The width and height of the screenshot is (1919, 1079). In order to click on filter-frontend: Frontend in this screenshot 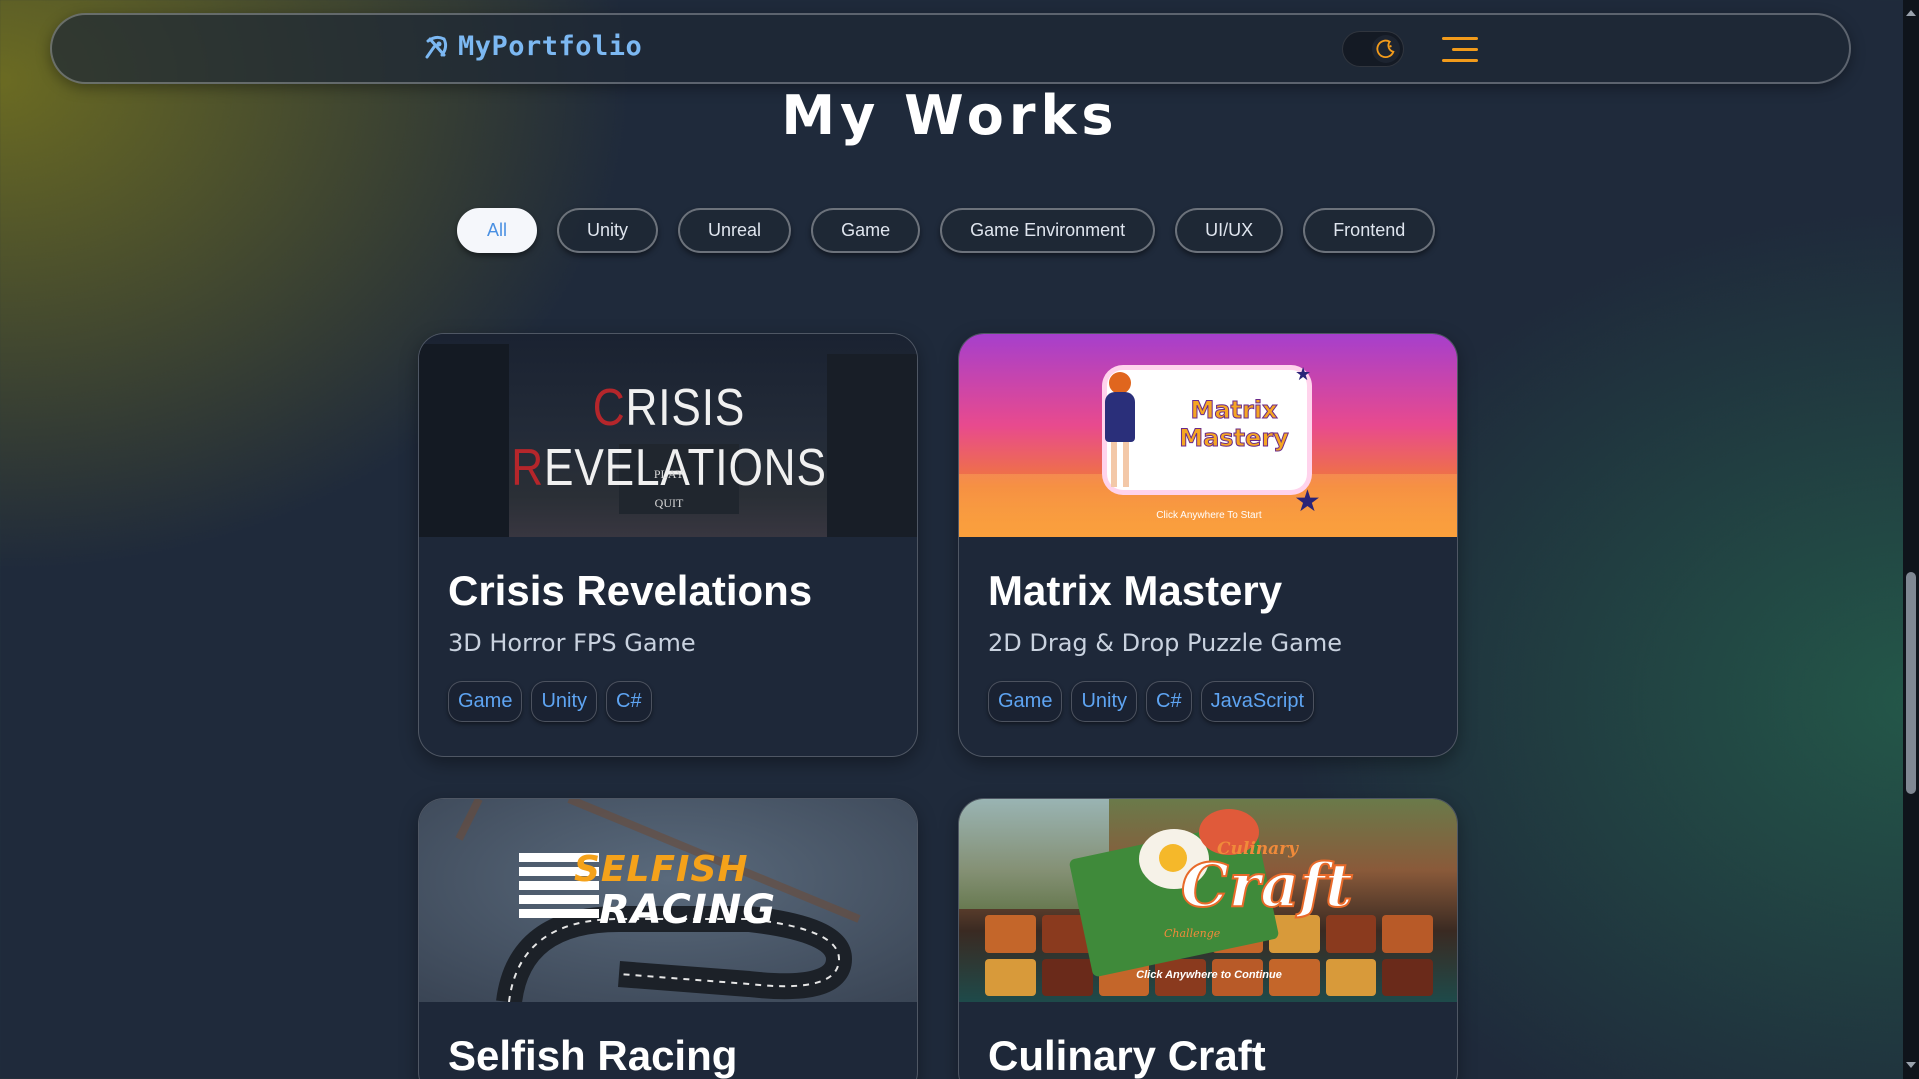, I will do `click(1369, 230)`.